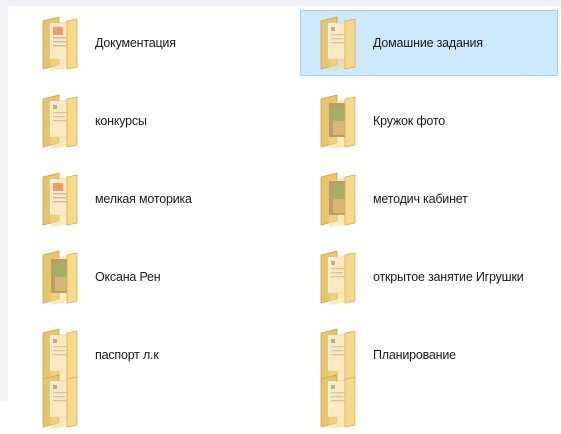 This screenshot has width=561, height=434. What do you see at coordinates (420, 199) in the screenshot?
I see `folder-label: методич кабинет` at bounding box center [420, 199].